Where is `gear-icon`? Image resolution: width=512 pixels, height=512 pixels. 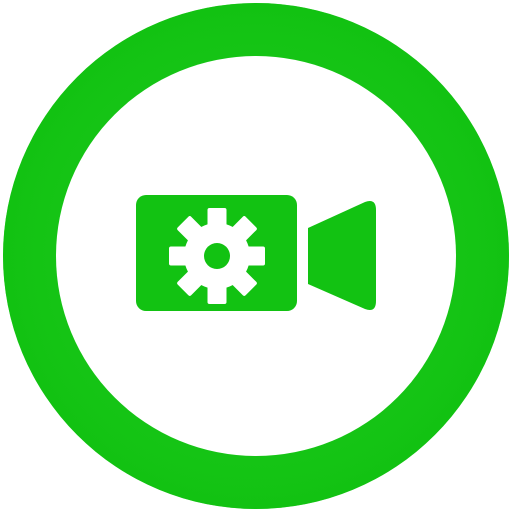 gear-icon is located at coordinates (217, 256).